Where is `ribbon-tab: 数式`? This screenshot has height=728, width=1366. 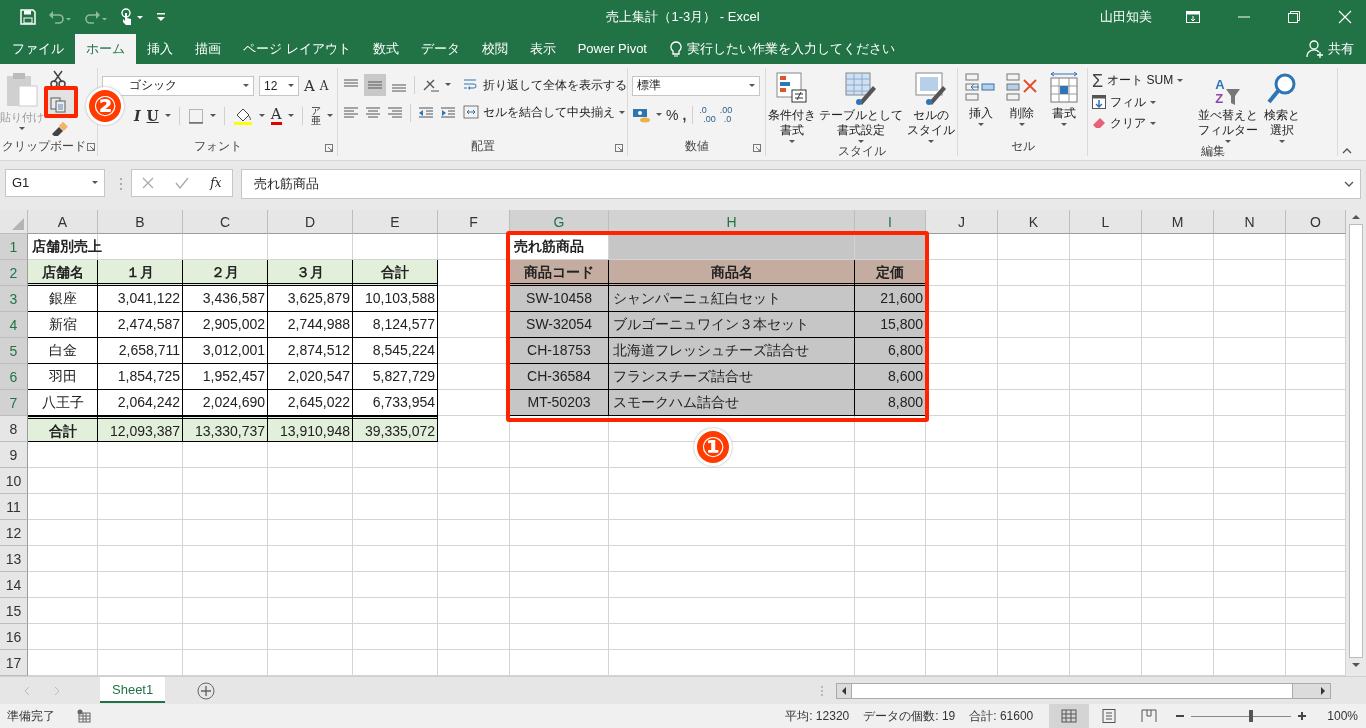 ribbon-tab: 数式 is located at coordinates (385, 48).